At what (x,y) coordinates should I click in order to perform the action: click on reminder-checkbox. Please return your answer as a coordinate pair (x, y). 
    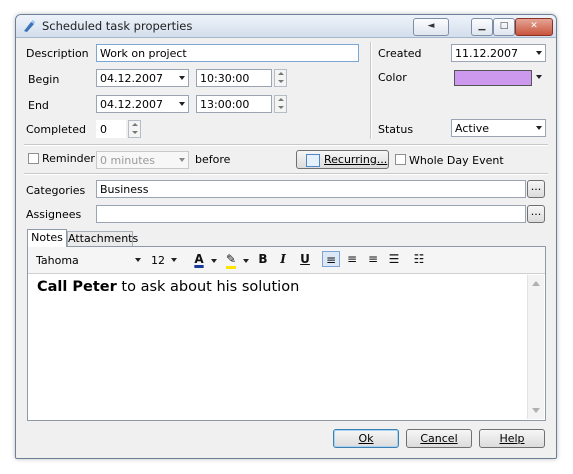
    Looking at the image, I should click on (33, 158).